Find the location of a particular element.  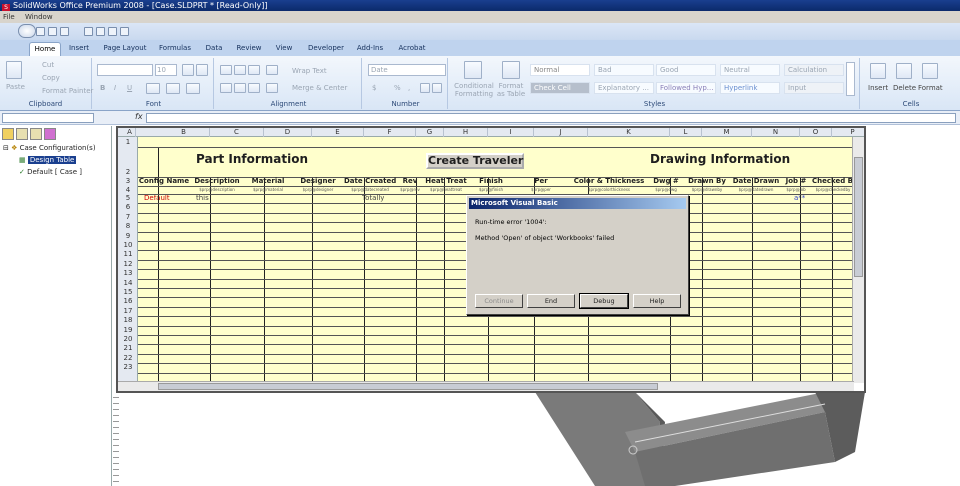

align-bottom-icon is located at coordinates (254, 70).